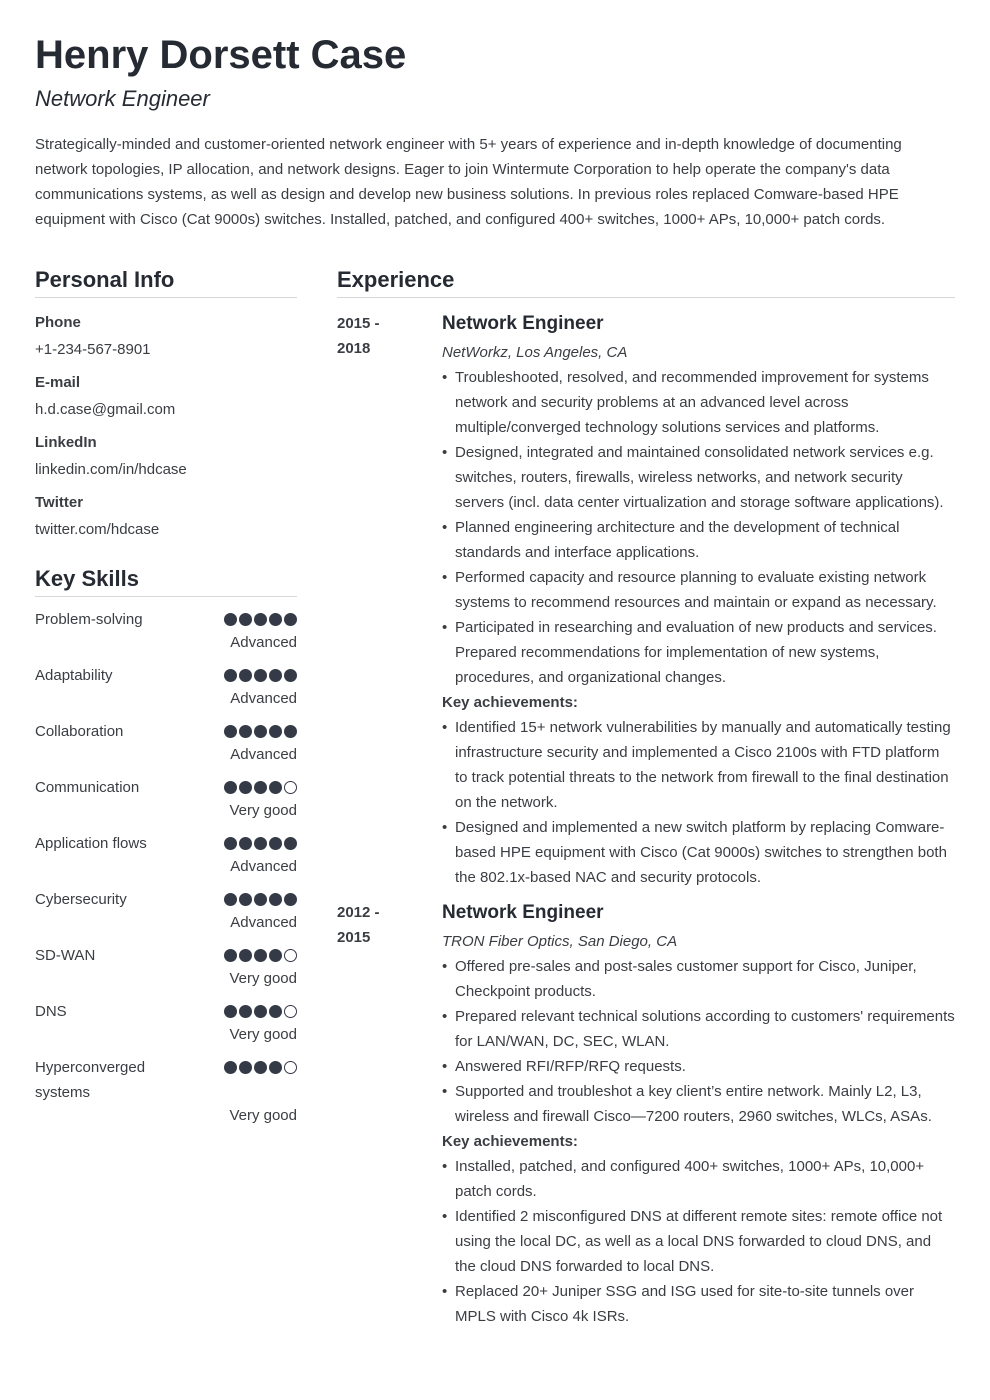 This screenshot has height=1400, width=990. What do you see at coordinates (166, 281) in the screenshot?
I see `personal-info-heading: Personal Info` at bounding box center [166, 281].